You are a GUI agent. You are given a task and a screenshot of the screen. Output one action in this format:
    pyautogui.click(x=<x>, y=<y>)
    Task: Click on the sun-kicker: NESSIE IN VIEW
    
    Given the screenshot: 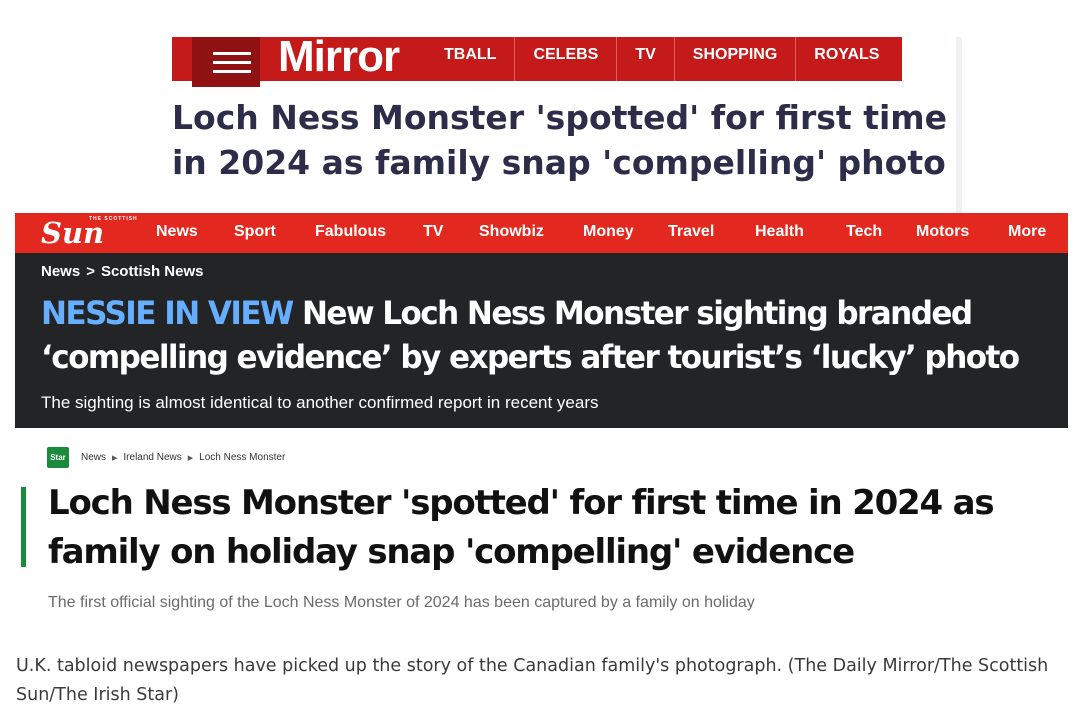 What is the action you would take?
    pyautogui.click(x=167, y=313)
    